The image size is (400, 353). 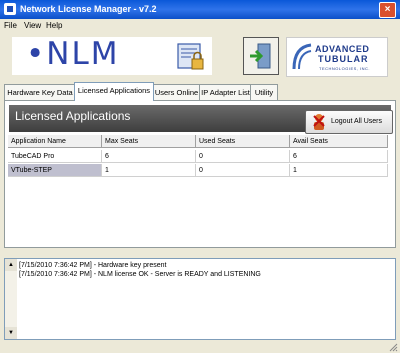 What do you see at coordinates (319, 122) in the screenshot?
I see `logout-users-icon` at bounding box center [319, 122].